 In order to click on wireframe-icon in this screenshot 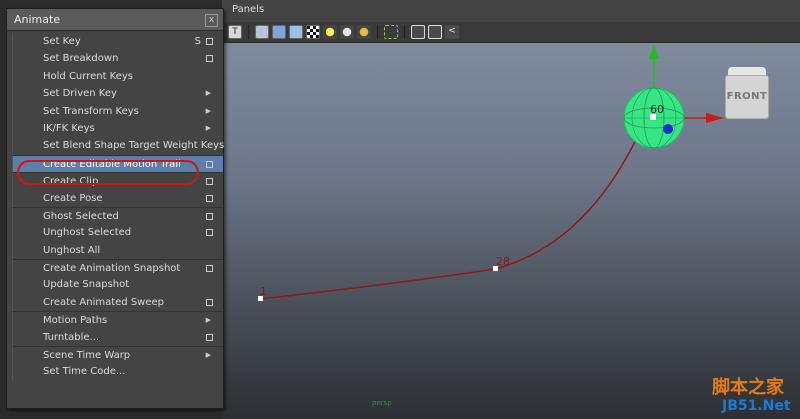, I will do `click(262, 32)`.